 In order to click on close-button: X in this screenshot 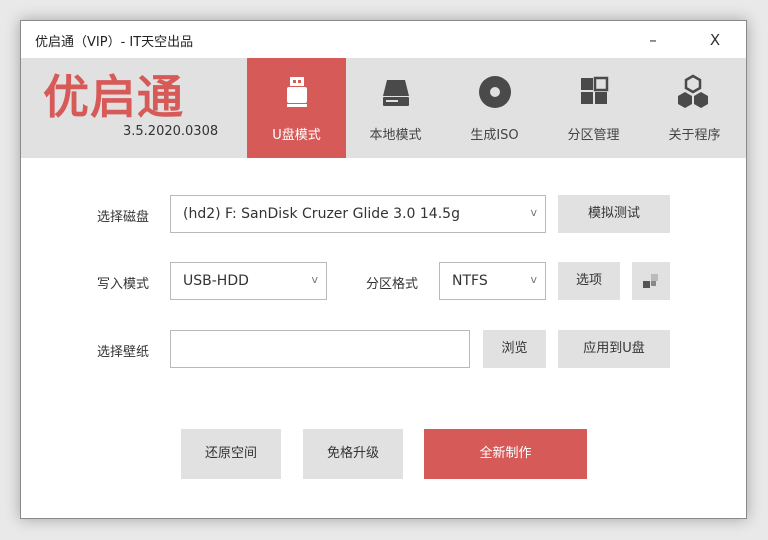, I will do `click(715, 40)`.